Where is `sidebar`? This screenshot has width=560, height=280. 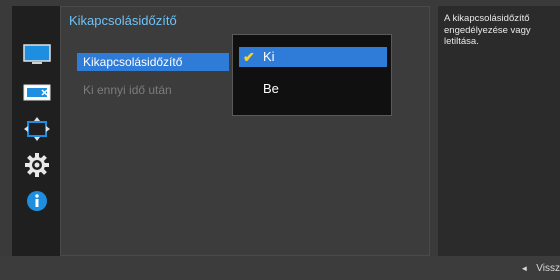 sidebar is located at coordinates (36, 131).